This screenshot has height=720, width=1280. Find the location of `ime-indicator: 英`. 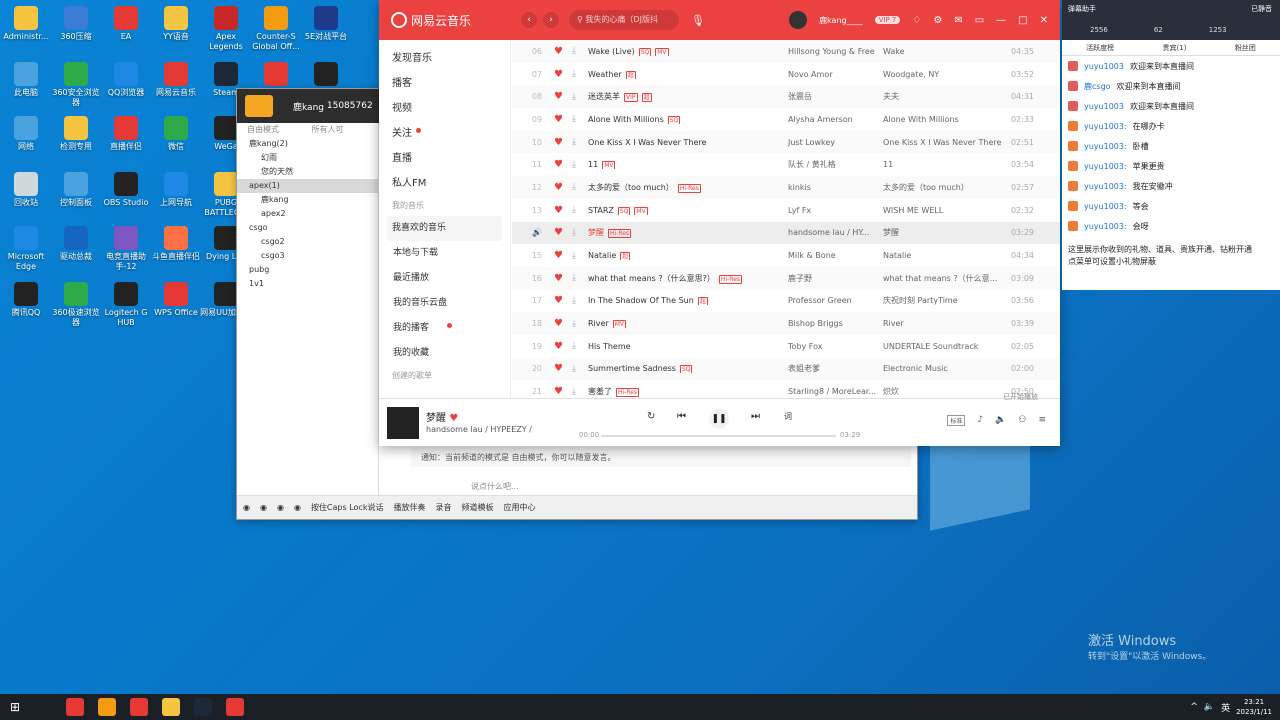

ime-indicator: 英 is located at coordinates (1225, 707).